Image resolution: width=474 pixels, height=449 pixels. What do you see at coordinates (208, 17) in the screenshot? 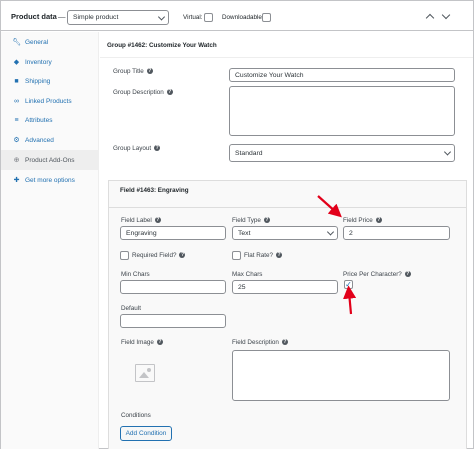
I see `virtual-checkbox` at bounding box center [208, 17].